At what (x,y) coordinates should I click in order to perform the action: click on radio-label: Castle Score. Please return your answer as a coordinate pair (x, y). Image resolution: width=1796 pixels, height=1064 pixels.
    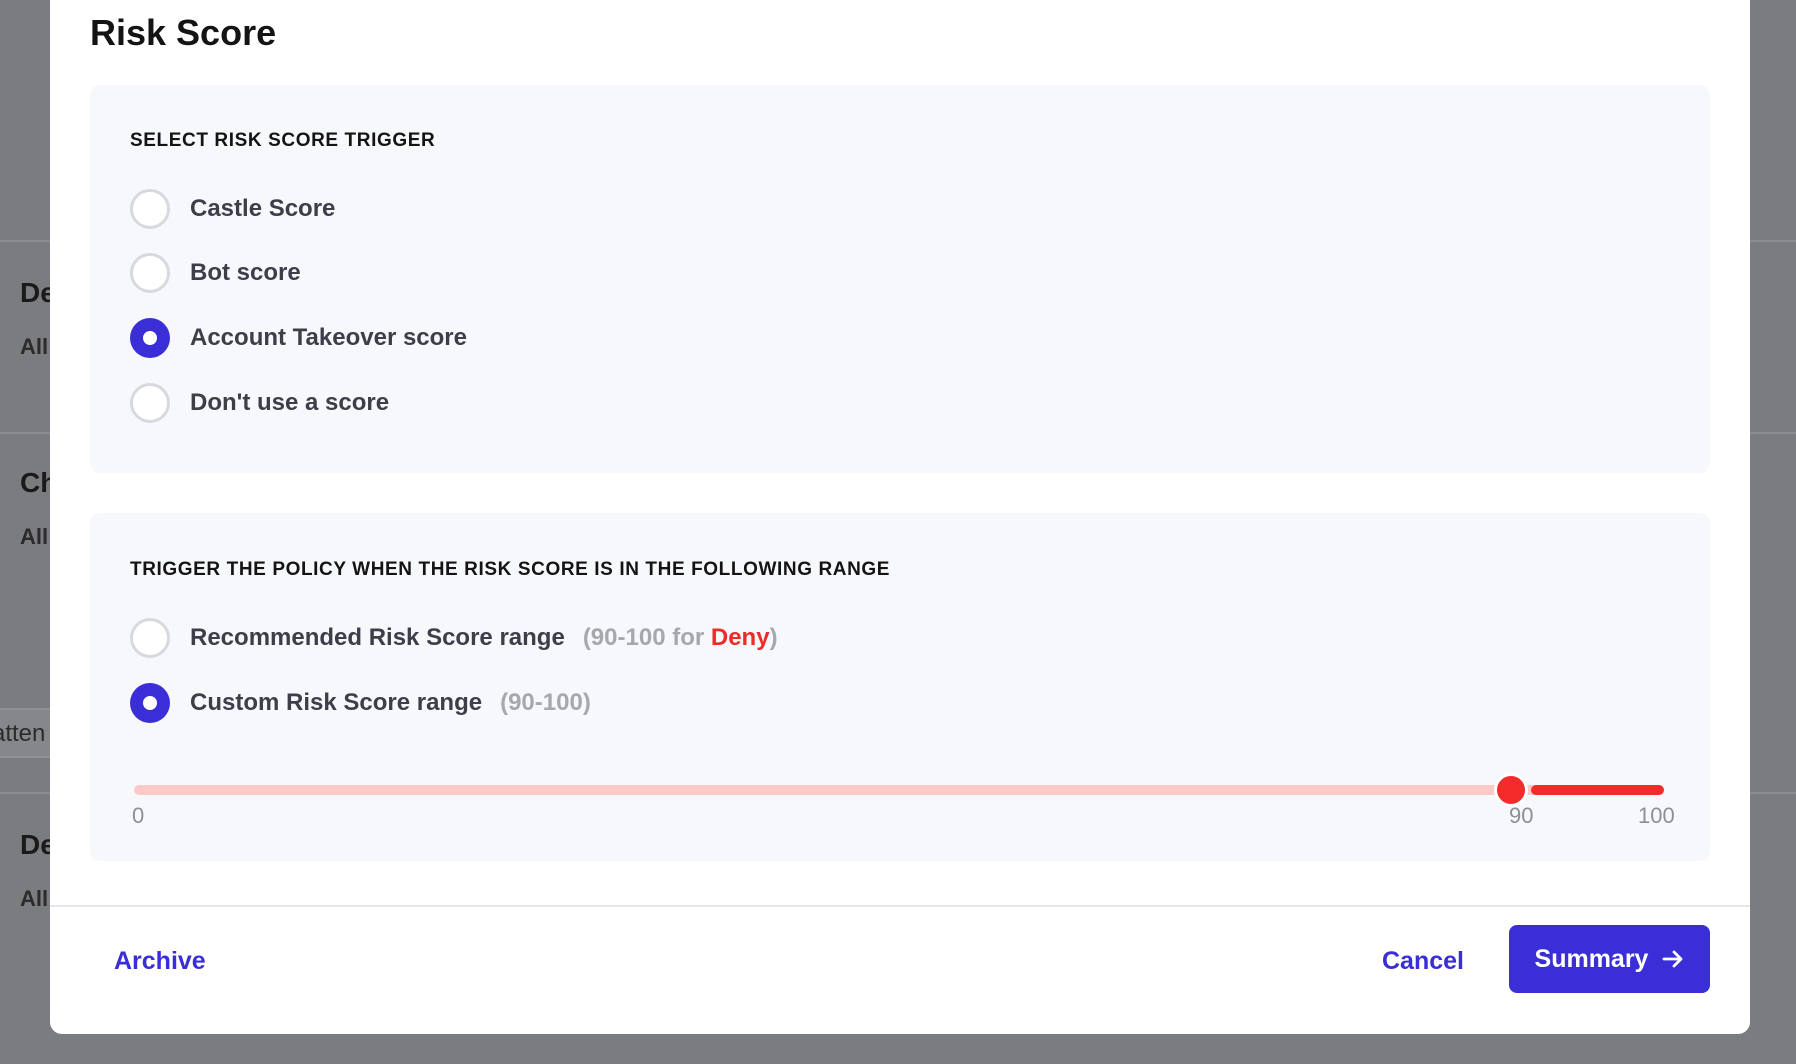
    Looking at the image, I should click on (263, 208).